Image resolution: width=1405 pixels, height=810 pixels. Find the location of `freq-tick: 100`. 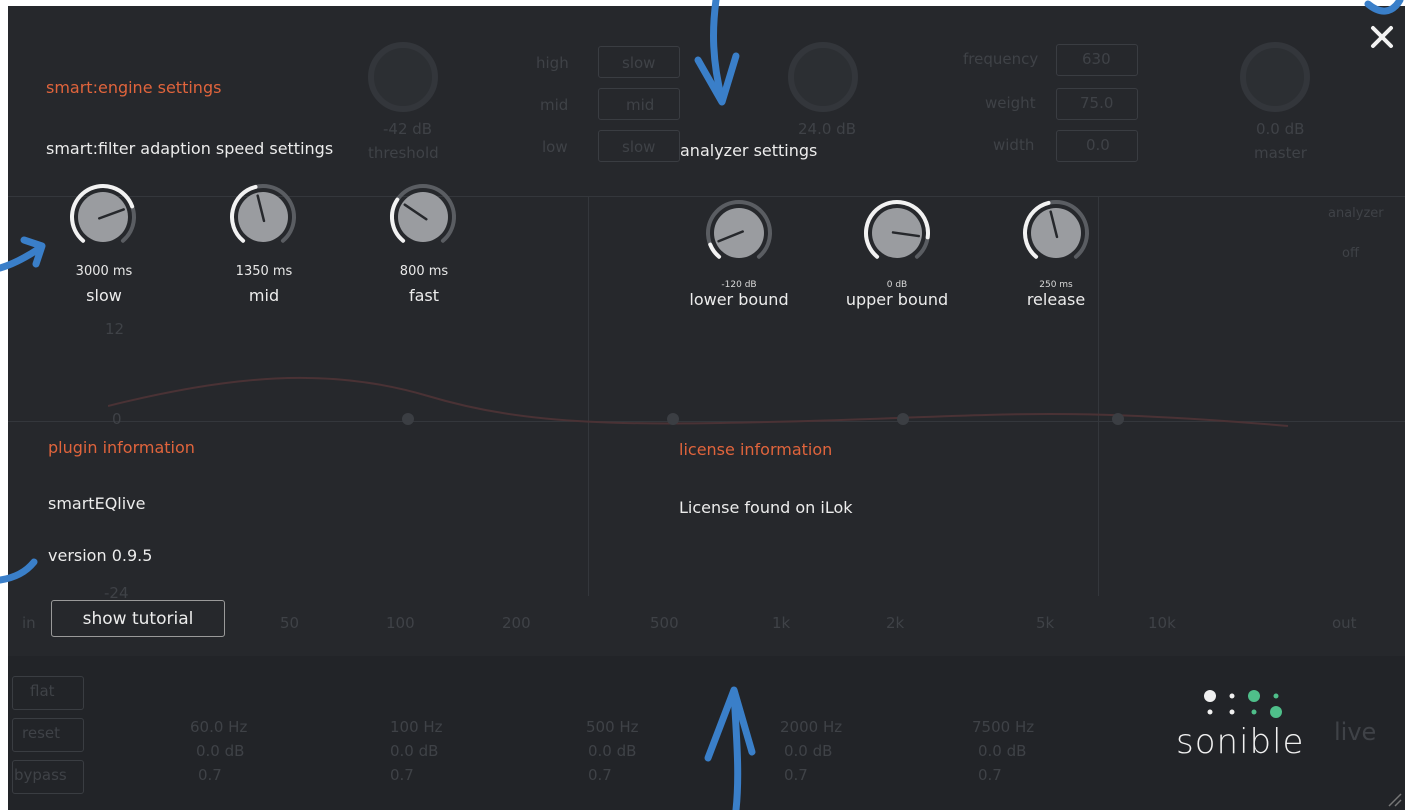

freq-tick: 100 is located at coordinates (400, 623).